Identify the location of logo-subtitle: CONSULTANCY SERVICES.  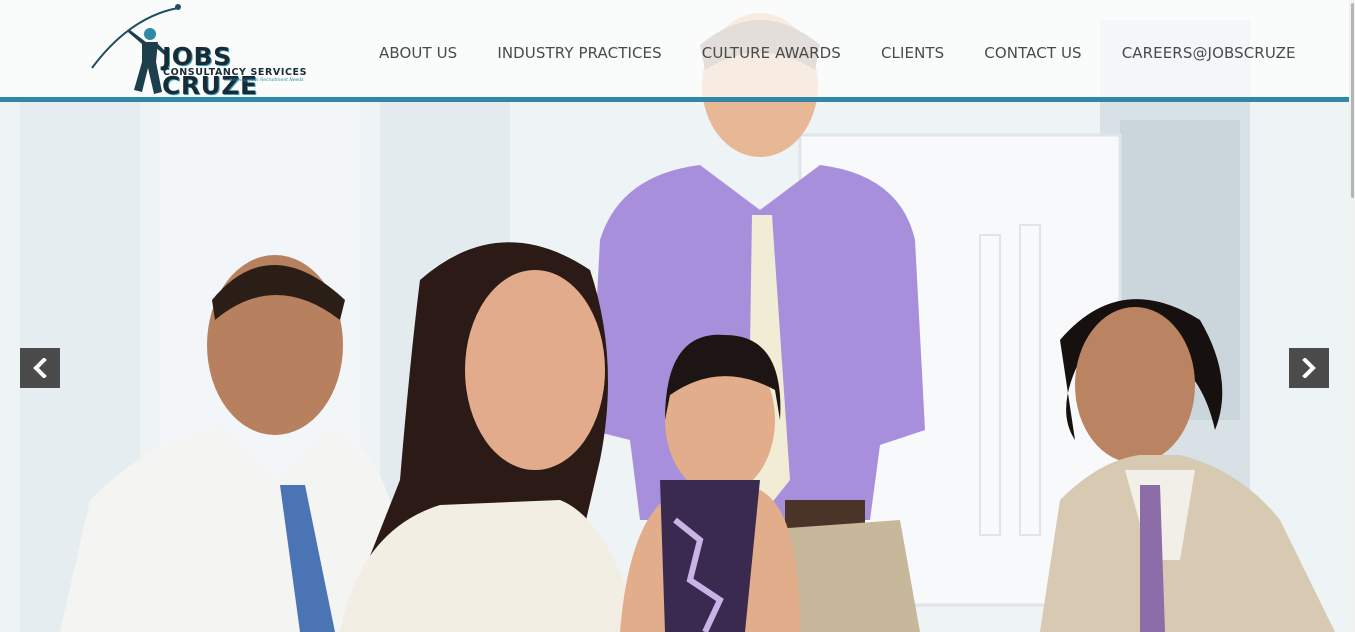
(235, 72).